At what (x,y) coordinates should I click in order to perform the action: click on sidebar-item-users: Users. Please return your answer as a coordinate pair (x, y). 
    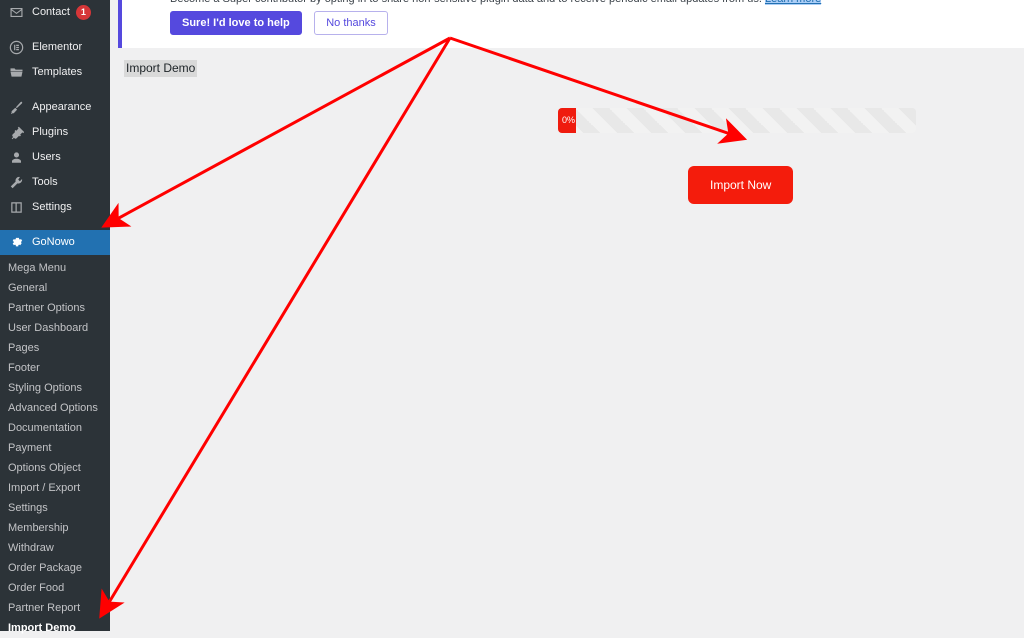
    Looking at the image, I should click on (55, 157).